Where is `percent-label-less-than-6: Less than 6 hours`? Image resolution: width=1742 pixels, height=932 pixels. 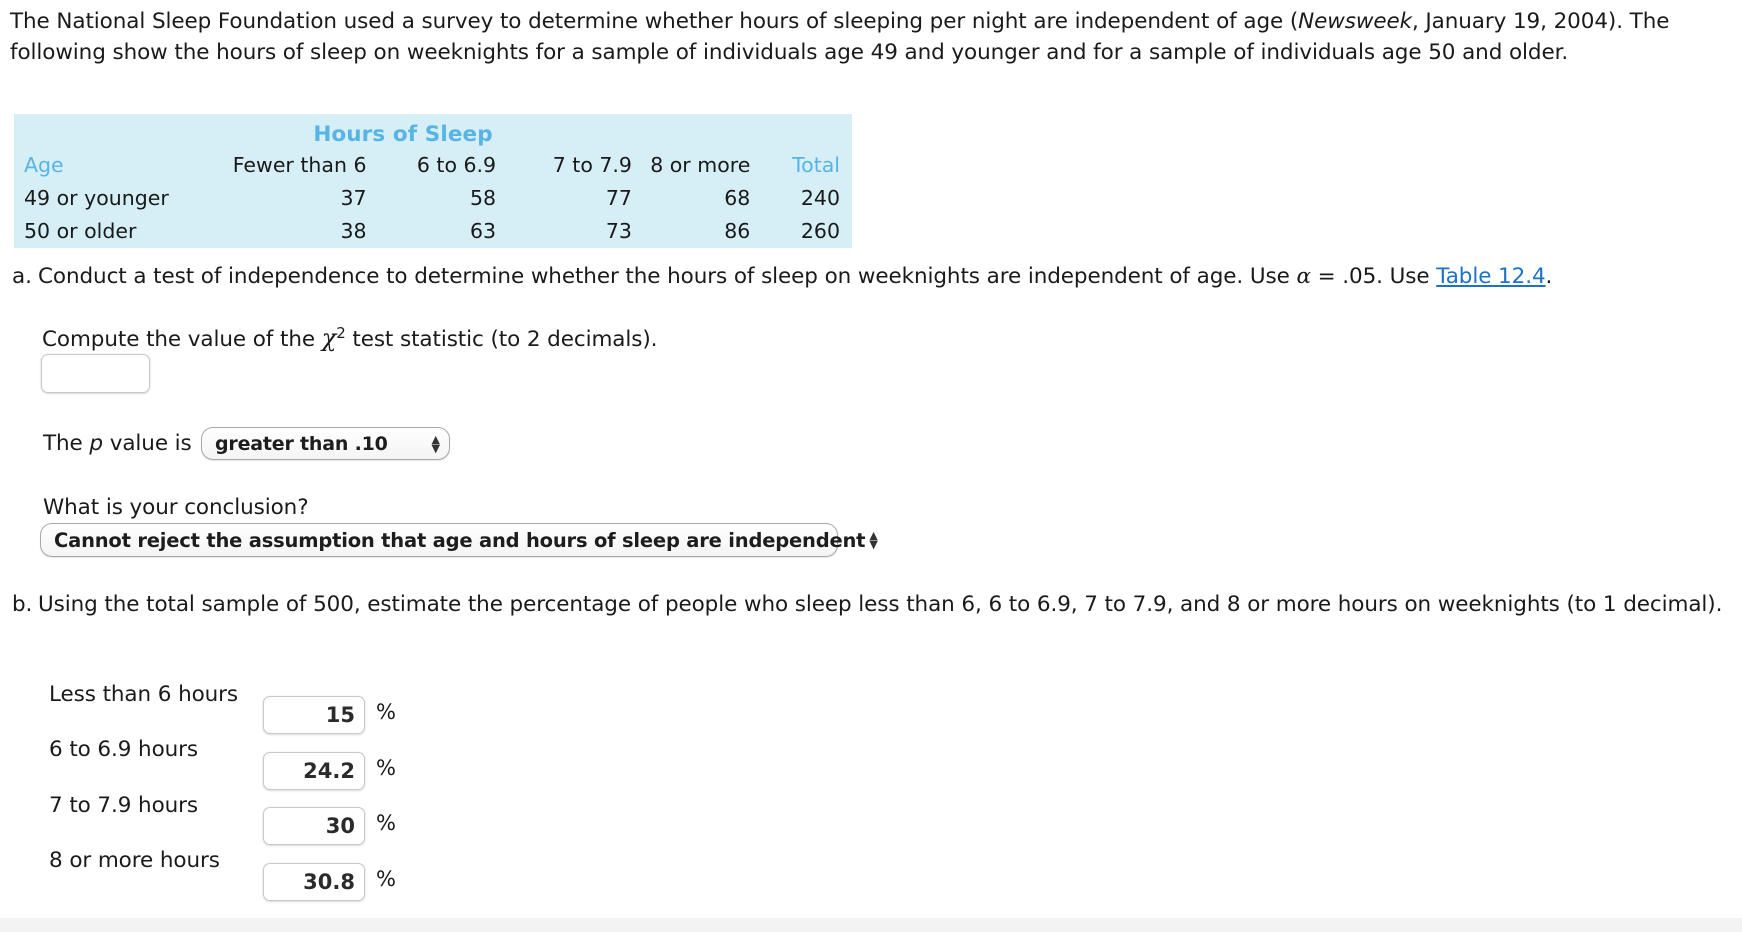
percent-label-less-than-6: Less than 6 hours is located at coordinates (144, 694).